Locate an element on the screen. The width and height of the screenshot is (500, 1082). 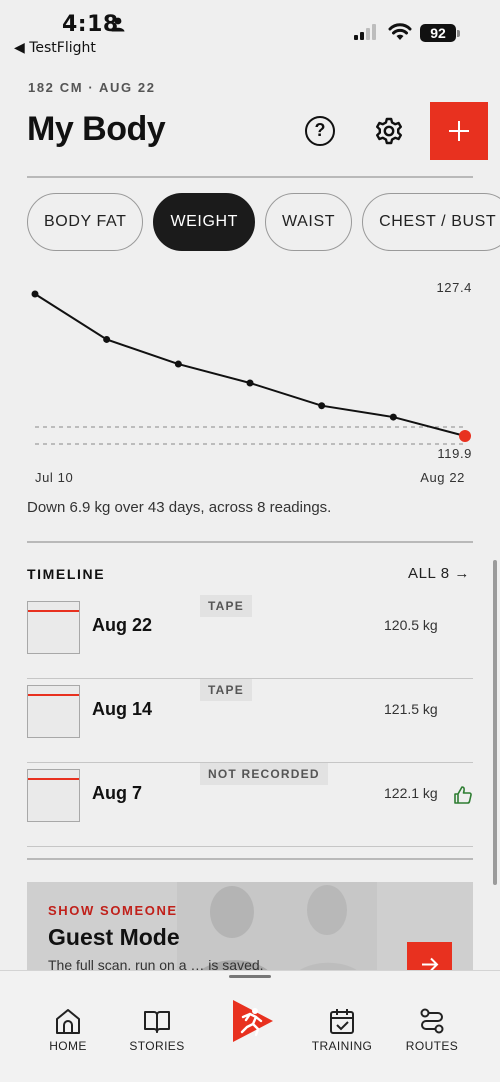
promo-title: Guest Mode is located at coordinates (114, 937).